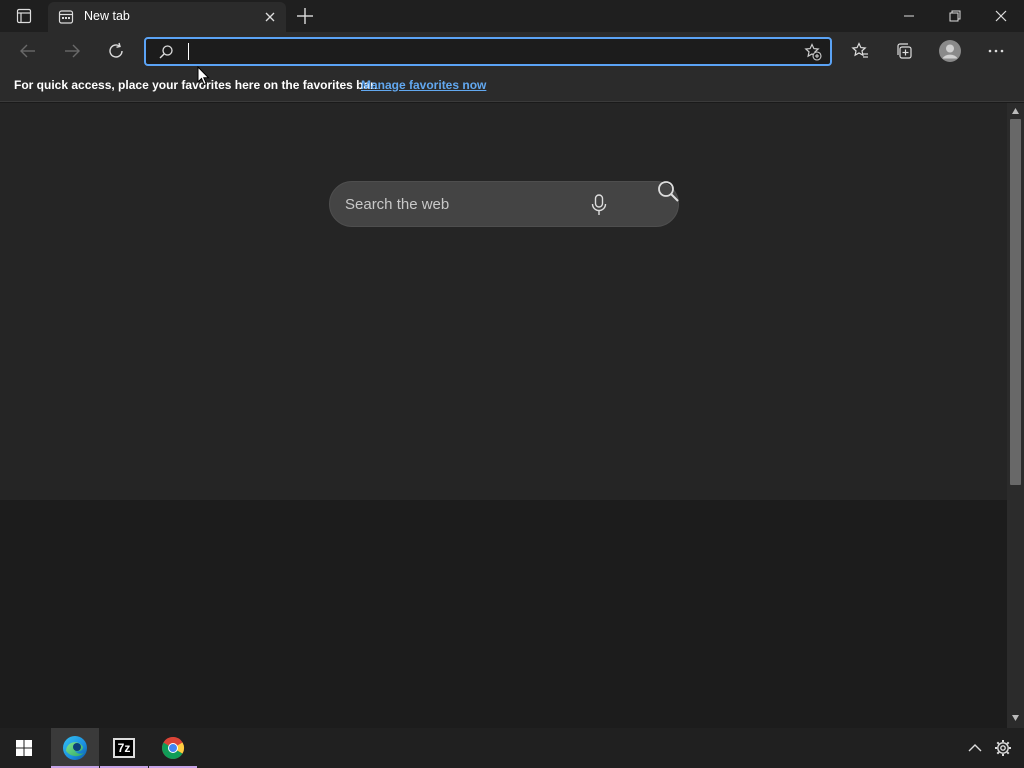  Describe the element at coordinates (504, 204) in the screenshot. I see `web-search-box: Search the web` at that location.